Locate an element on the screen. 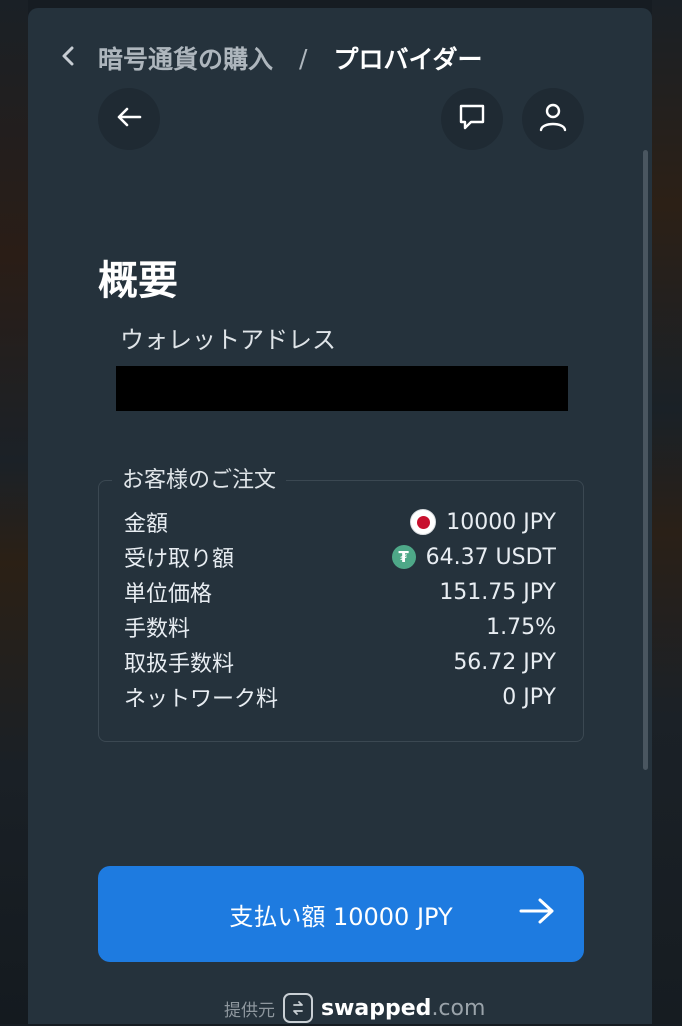 The width and height of the screenshot is (682, 1026). page-title: 概要 is located at coordinates (138, 281).